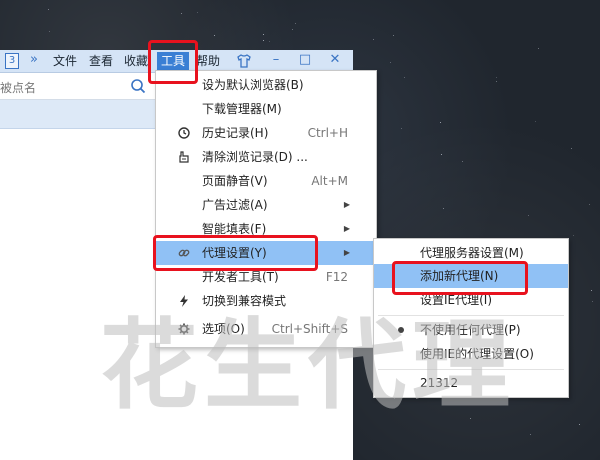 This screenshot has width=600, height=460. Describe the element at coordinates (266, 133) in the screenshot. I see `menu-item-history: 历史记录(H) Ctrl+H` at that location.